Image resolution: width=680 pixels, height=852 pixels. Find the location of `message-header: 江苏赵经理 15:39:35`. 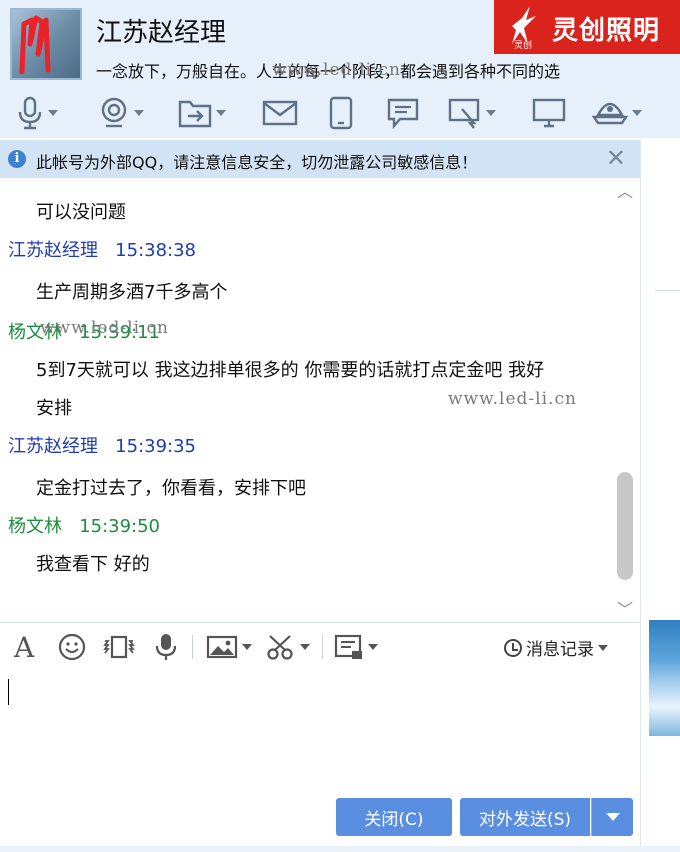

message-header: 江苏赵经理 15:39:35 is located at coordinates (102, 445).